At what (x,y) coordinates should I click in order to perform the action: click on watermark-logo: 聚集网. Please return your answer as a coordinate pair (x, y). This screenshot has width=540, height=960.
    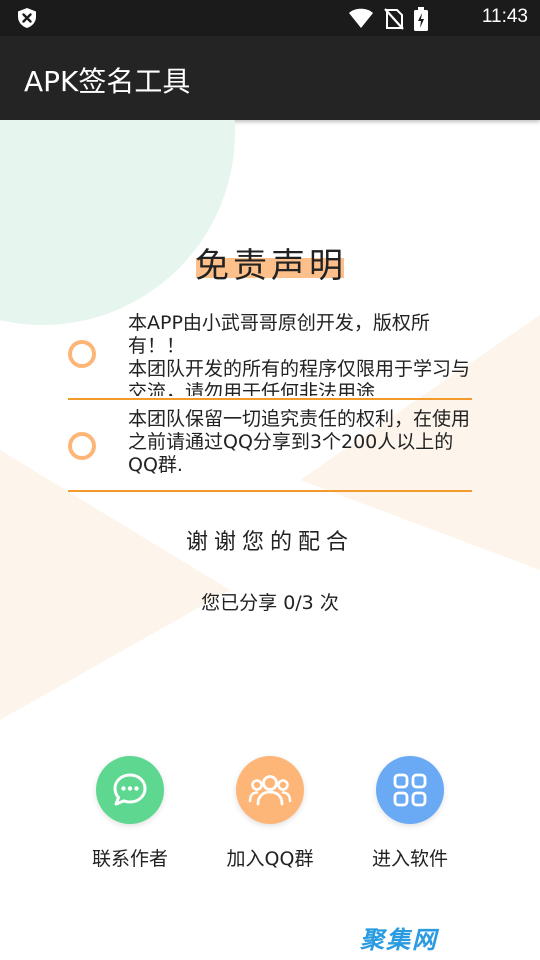
    Looking at the image, I should click on (399, 940).